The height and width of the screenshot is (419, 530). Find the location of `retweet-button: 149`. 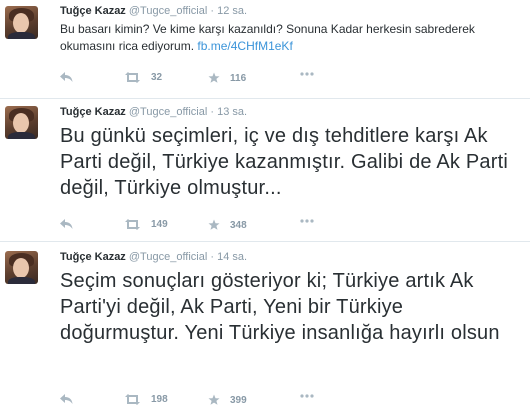

retweet-button: 149 is located at coordinates (146, 224).